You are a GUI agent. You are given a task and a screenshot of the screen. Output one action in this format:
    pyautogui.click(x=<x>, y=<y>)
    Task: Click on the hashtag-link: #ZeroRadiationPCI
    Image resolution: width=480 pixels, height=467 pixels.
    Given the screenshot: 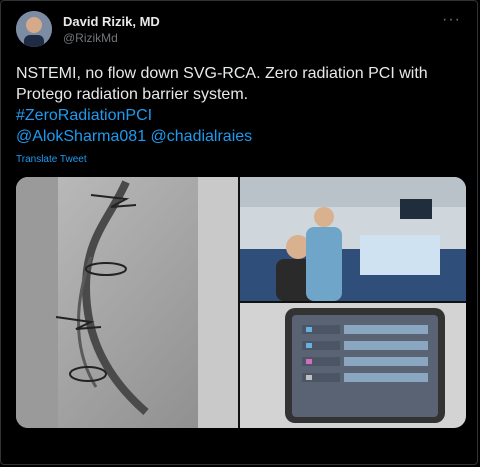 What is the action you would take?
    pyautogui.click(x=241, y=115)
    